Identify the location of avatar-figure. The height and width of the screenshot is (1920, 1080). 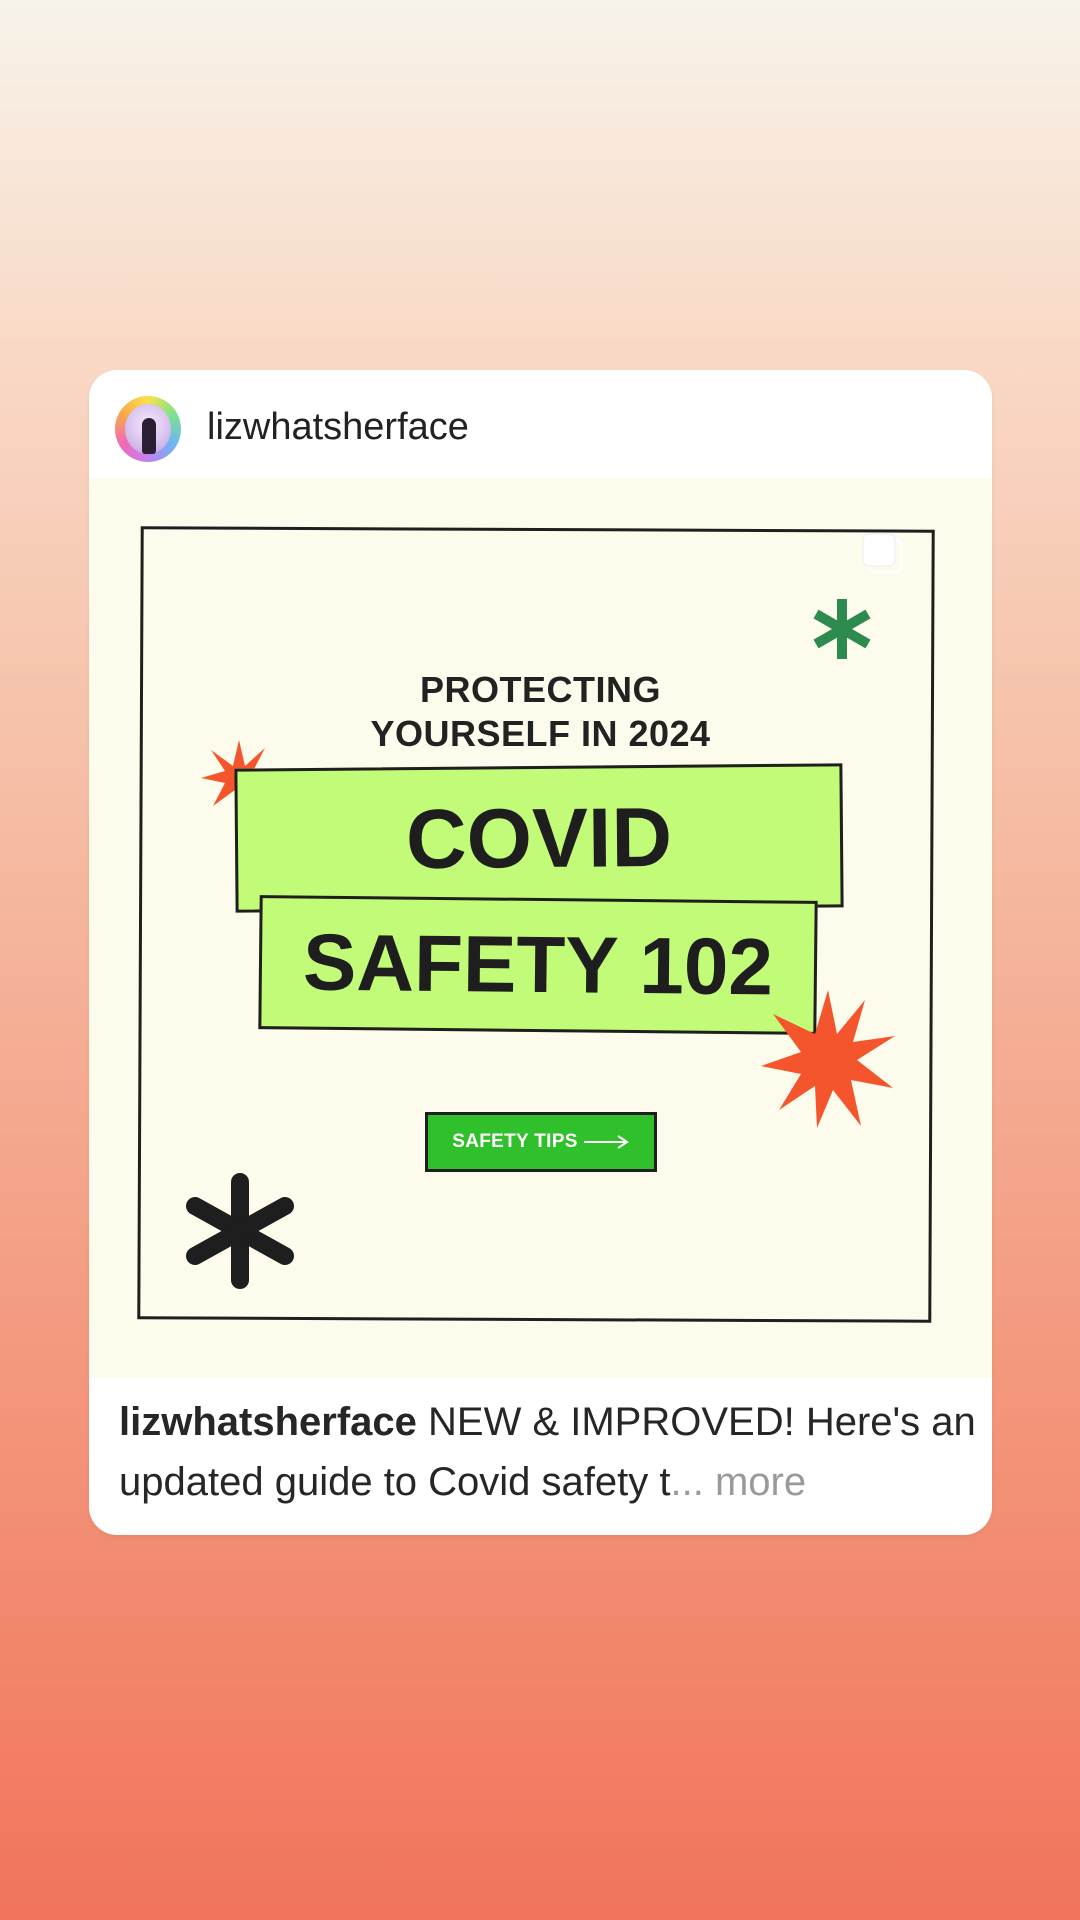
(149, 436).